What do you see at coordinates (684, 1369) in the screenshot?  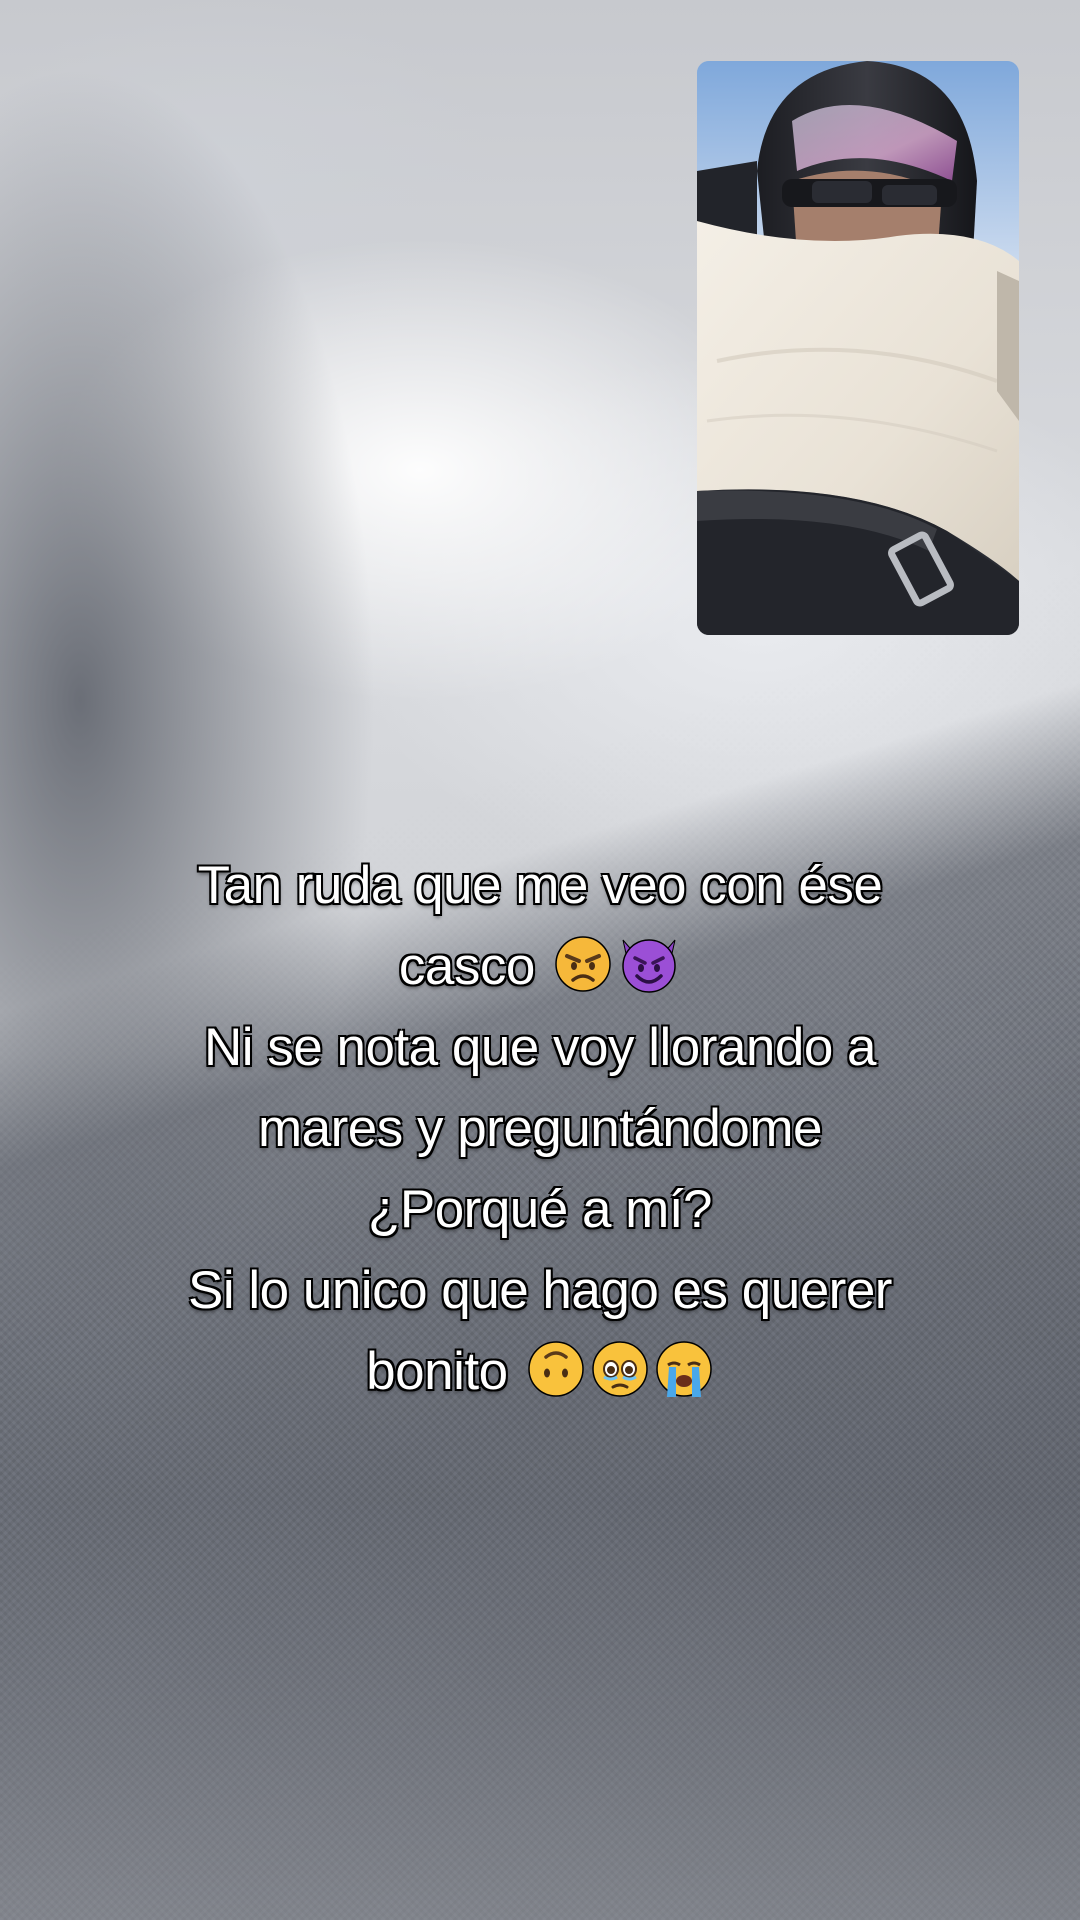 I see `loudly-crying-face-icon` at bounding box center [684, 1369].